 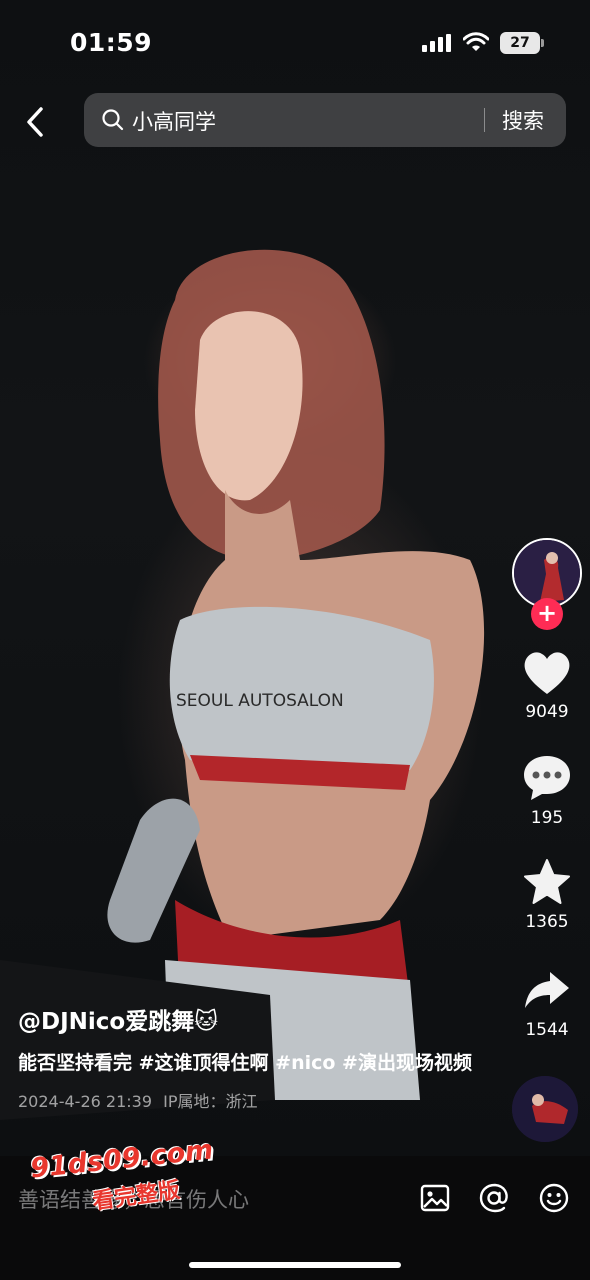 What do you see at coordinates (210, 1101) in the screenshot?
I see `ip-location: IP属地：浙江` at bounding box center [210, 1101].